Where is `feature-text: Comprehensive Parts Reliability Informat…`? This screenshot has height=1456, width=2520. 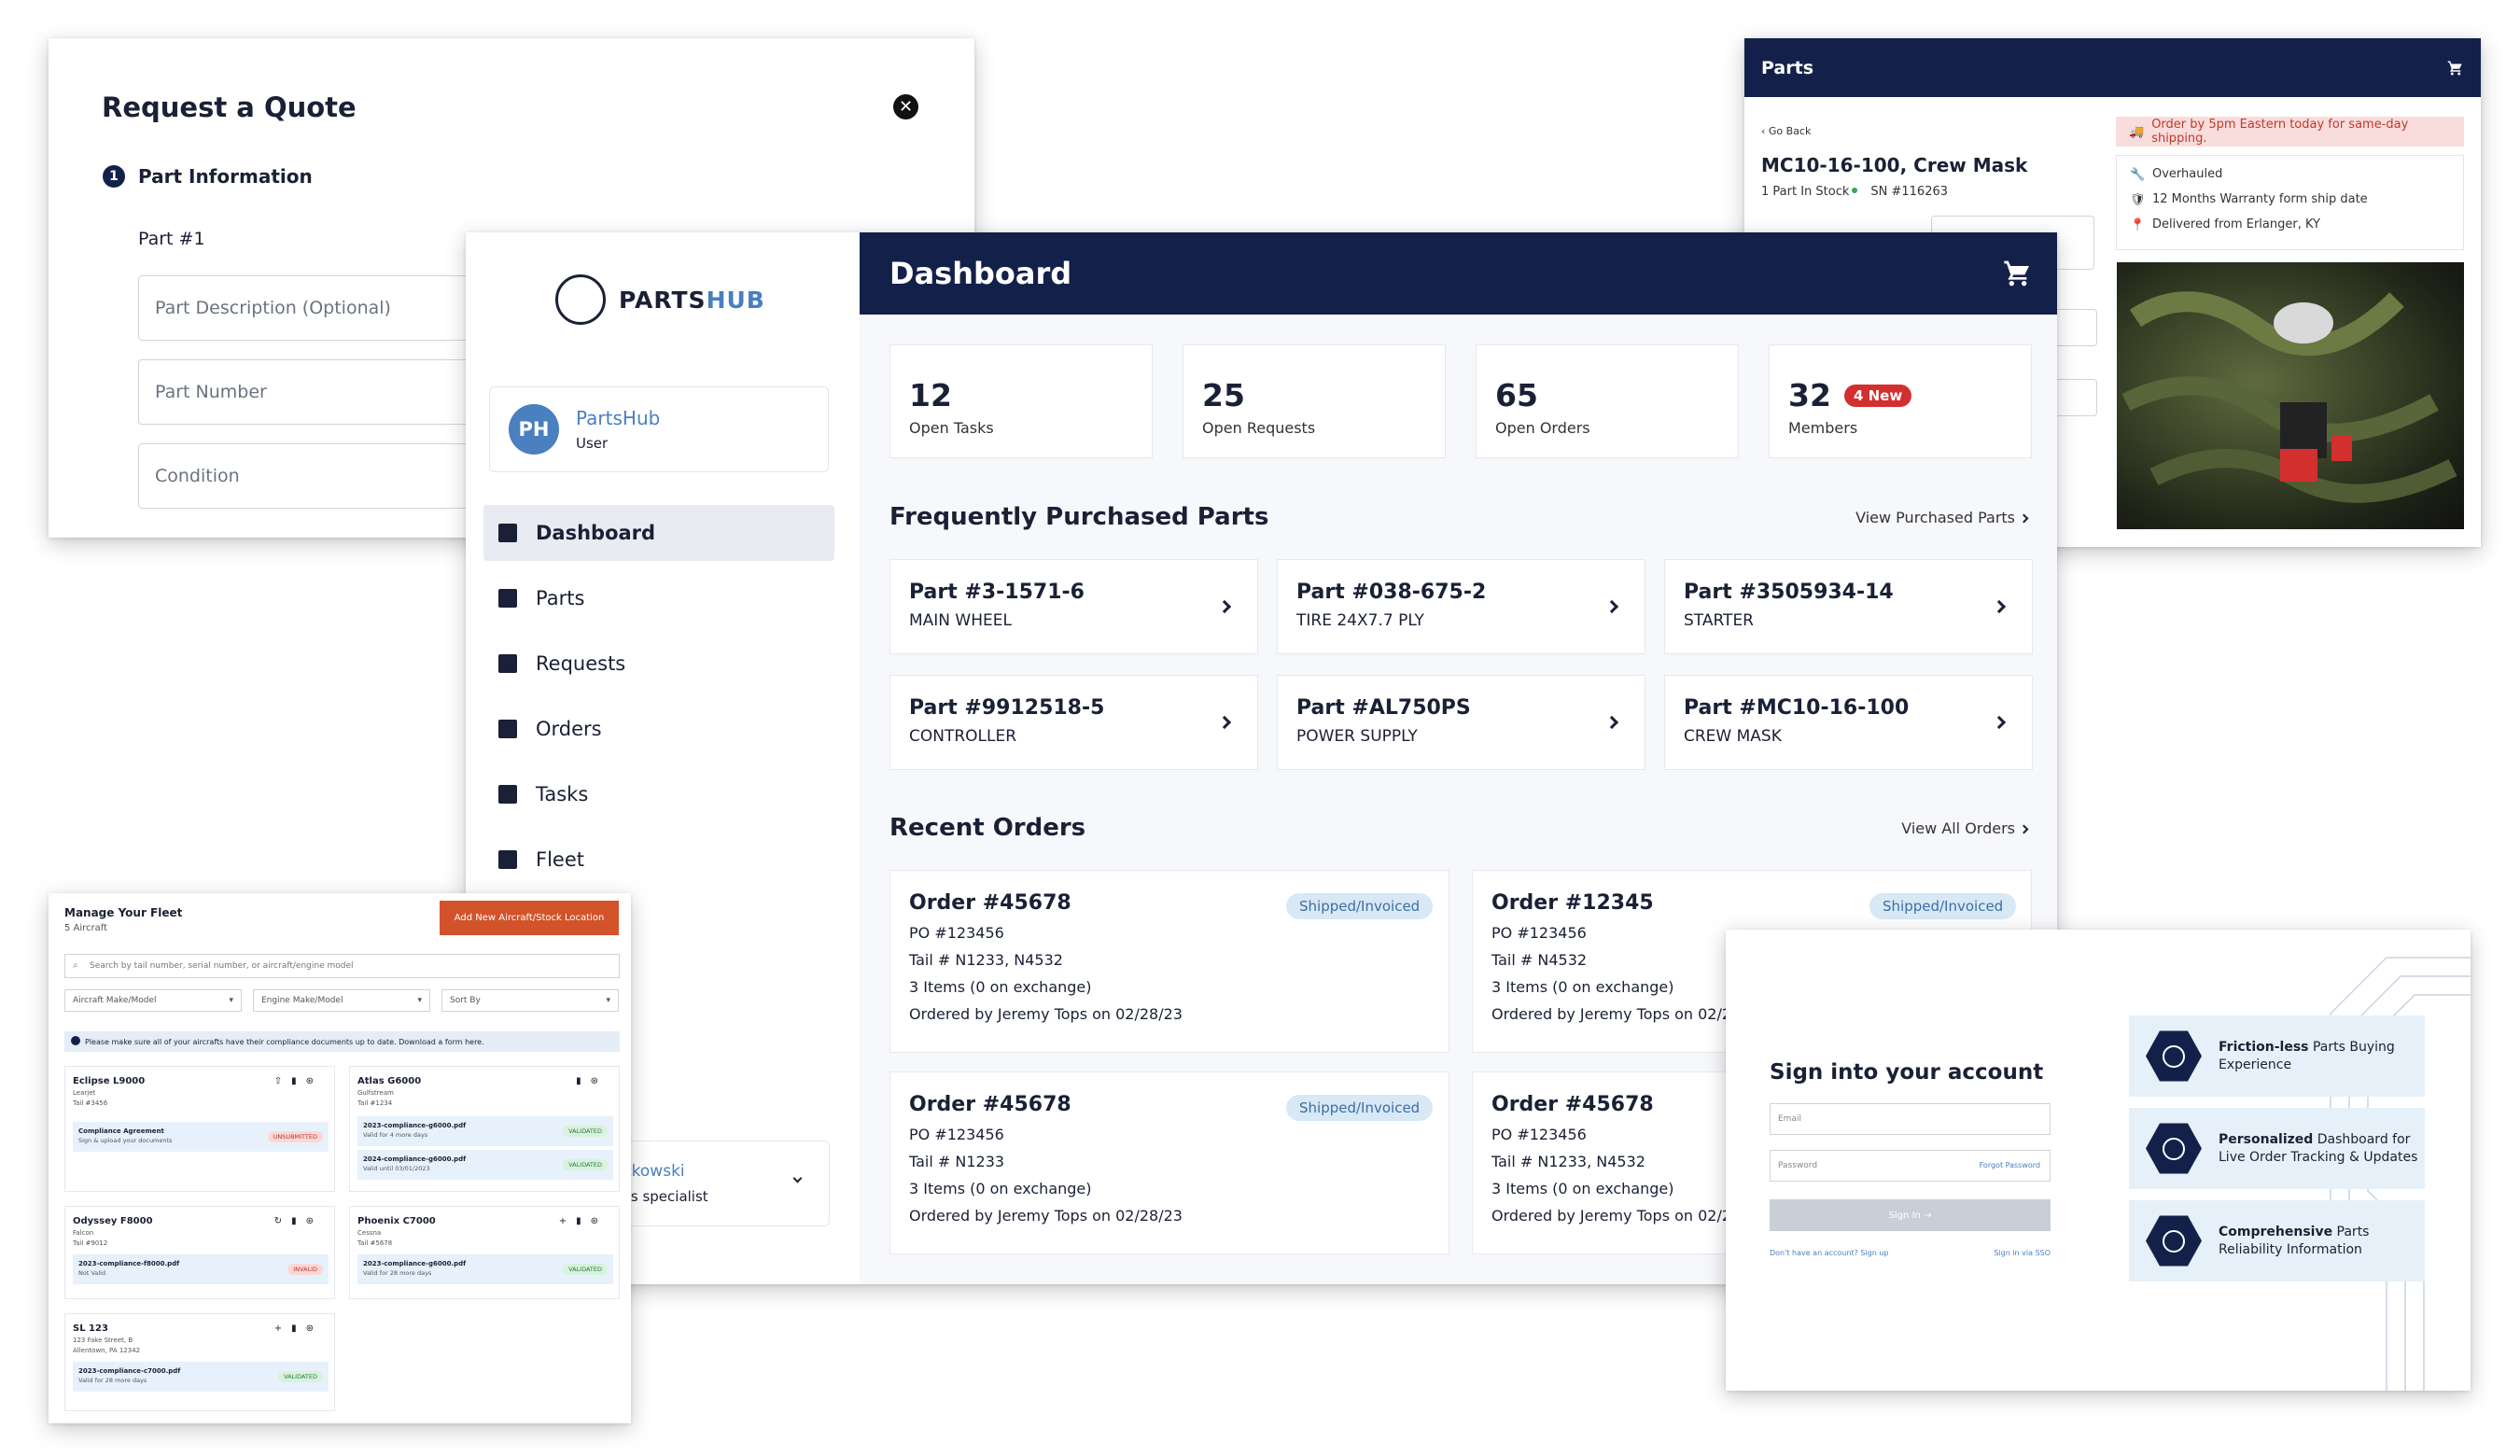
feature-text: Comprehensive Parts Reliability Informat… is located at coordinates (2322, 1240).